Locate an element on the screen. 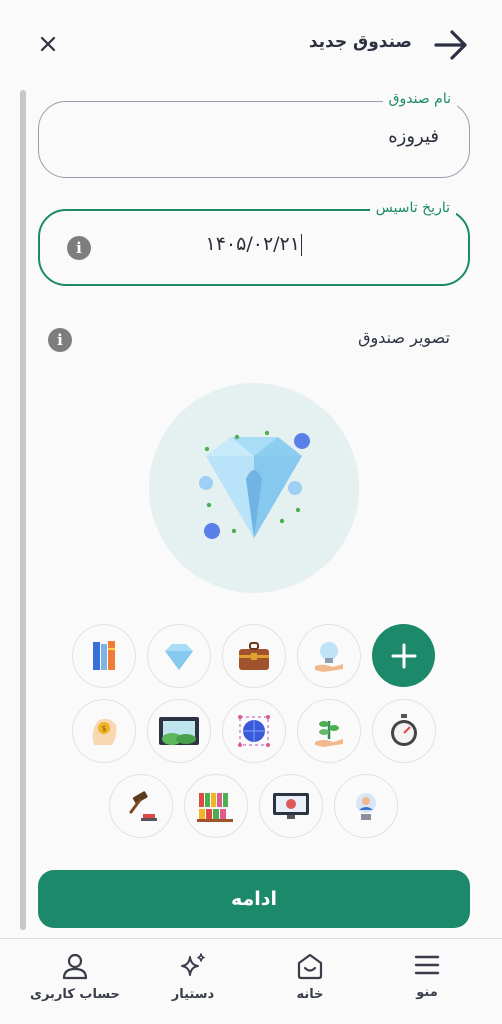 This screenshot has height=1024, width=502. user-icon is located at coordinates (75, 966).